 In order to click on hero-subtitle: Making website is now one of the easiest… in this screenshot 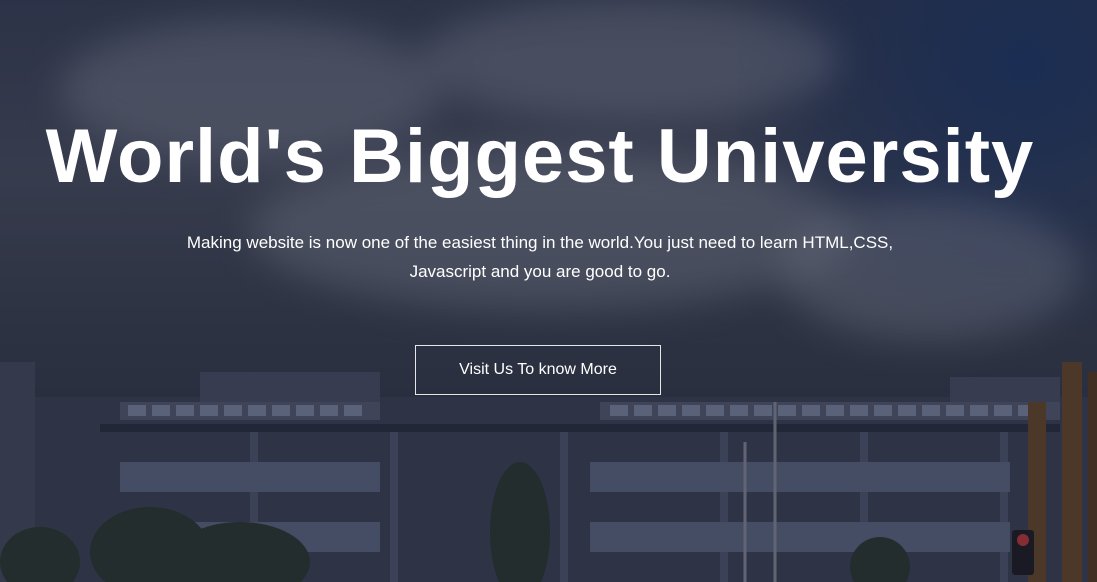, I will do `click(540, 257)`.